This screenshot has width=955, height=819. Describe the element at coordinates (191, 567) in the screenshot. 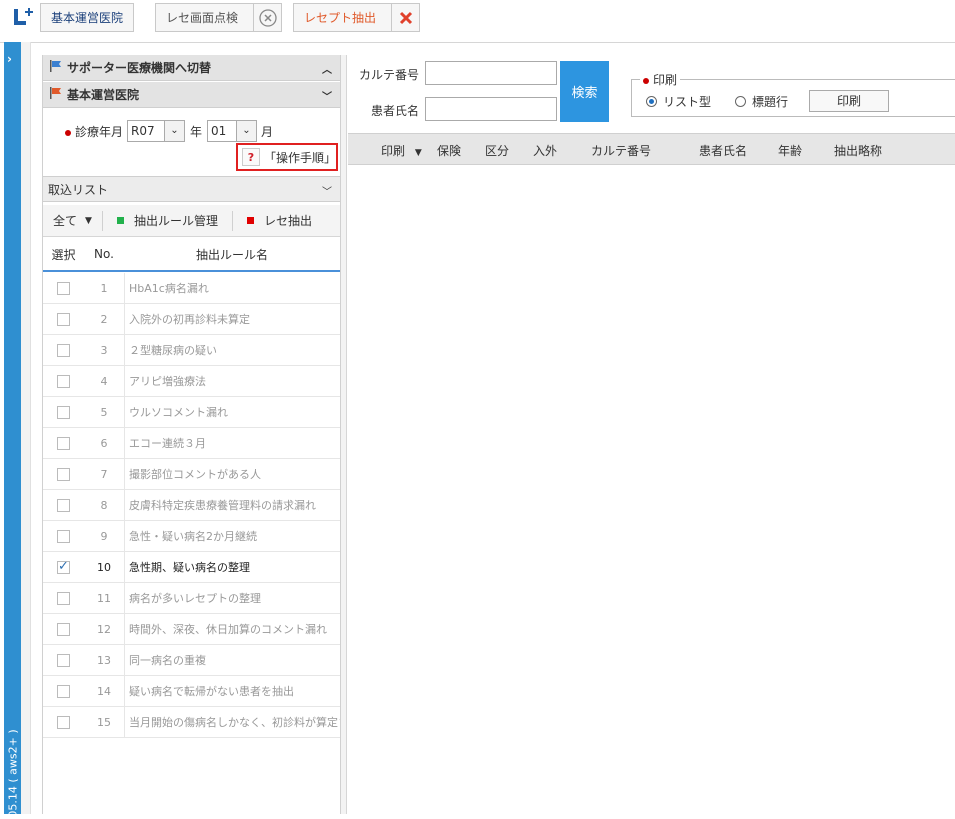

I see `table-row: 10 急性期、疑い病名の整理` at that location.